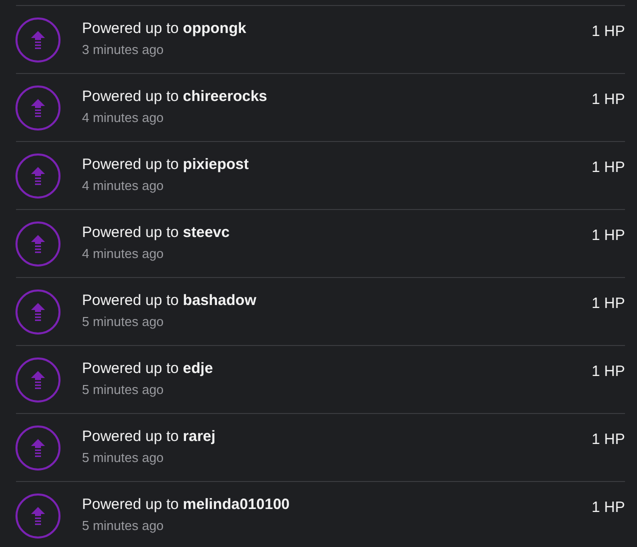 Image resolution: width=637 pixels, height=547 pixels. Describe the element at coordinates (149, 436) in the screenshot. I see `activity-message: Powered up to rarej` at that location.